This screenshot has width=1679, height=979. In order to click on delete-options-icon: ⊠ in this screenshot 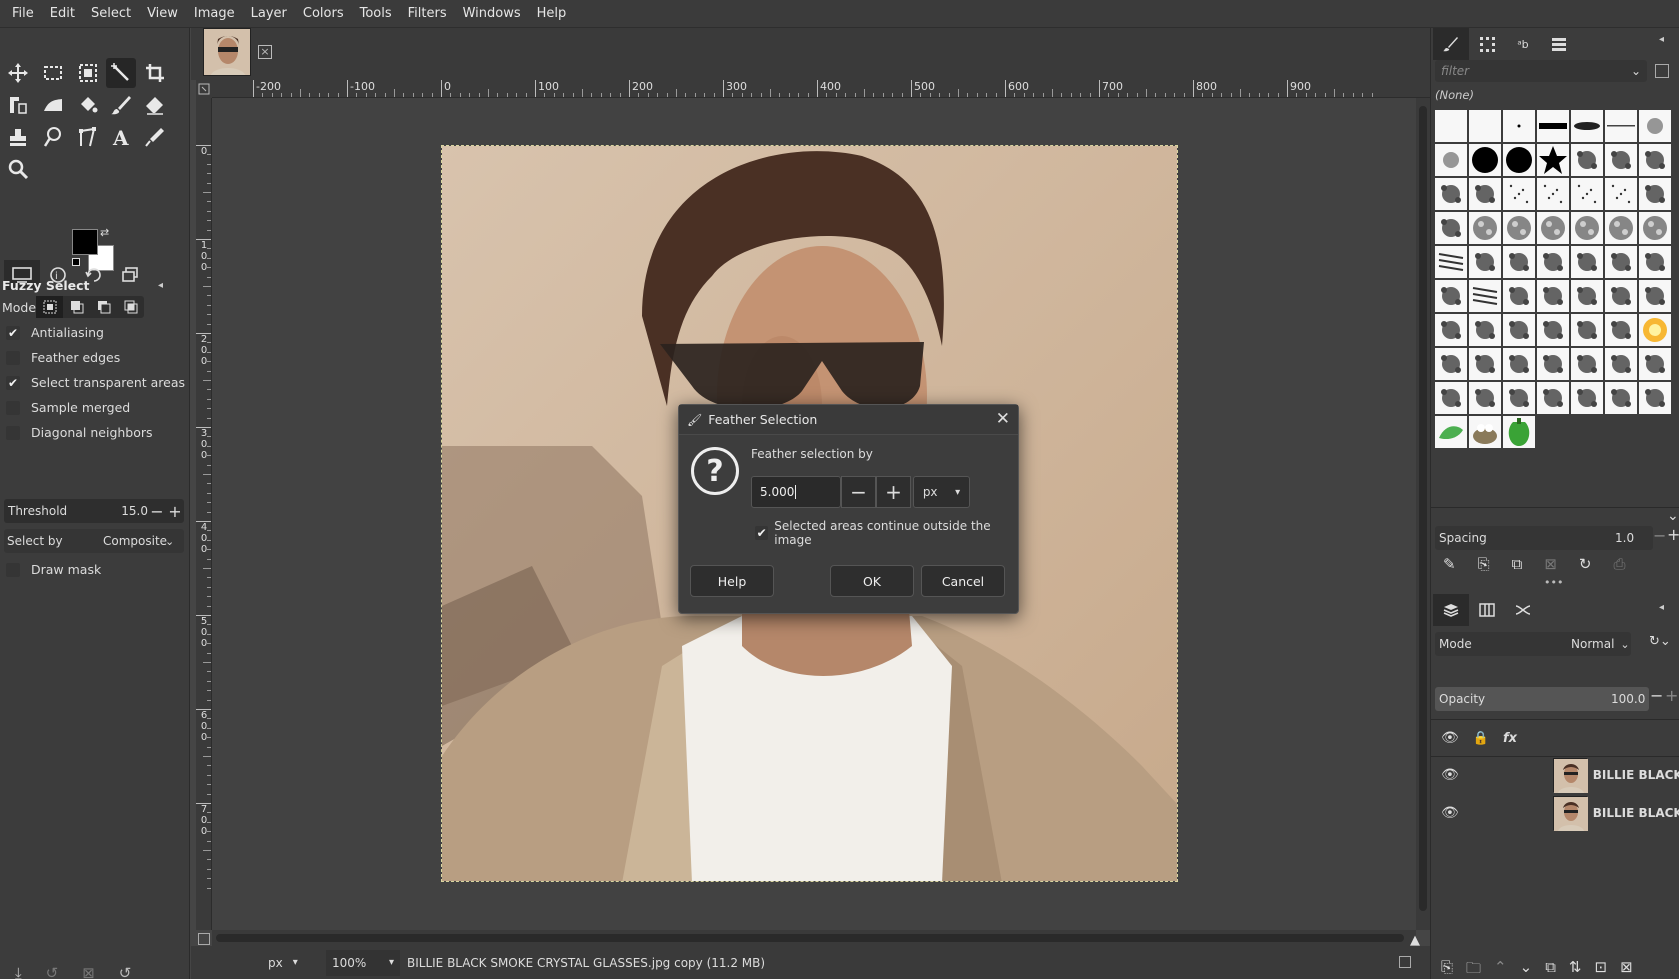, I will do `click(88, 971)`.